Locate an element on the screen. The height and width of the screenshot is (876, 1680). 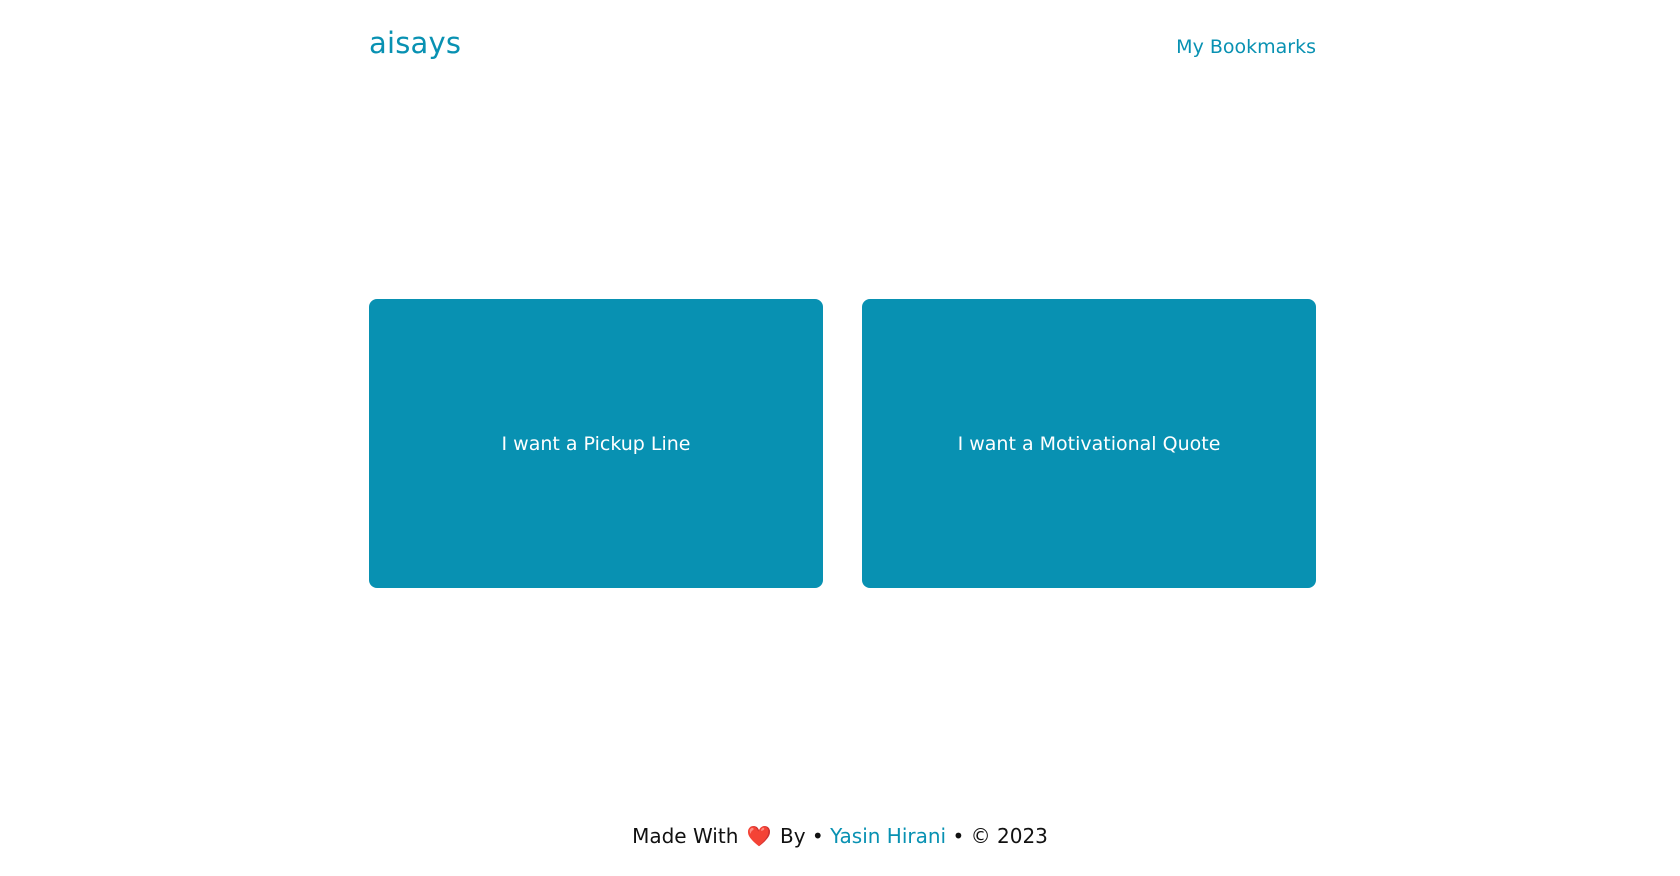
pickup-line-label: I want a Pickup Line is located at coordinates (596, 443).